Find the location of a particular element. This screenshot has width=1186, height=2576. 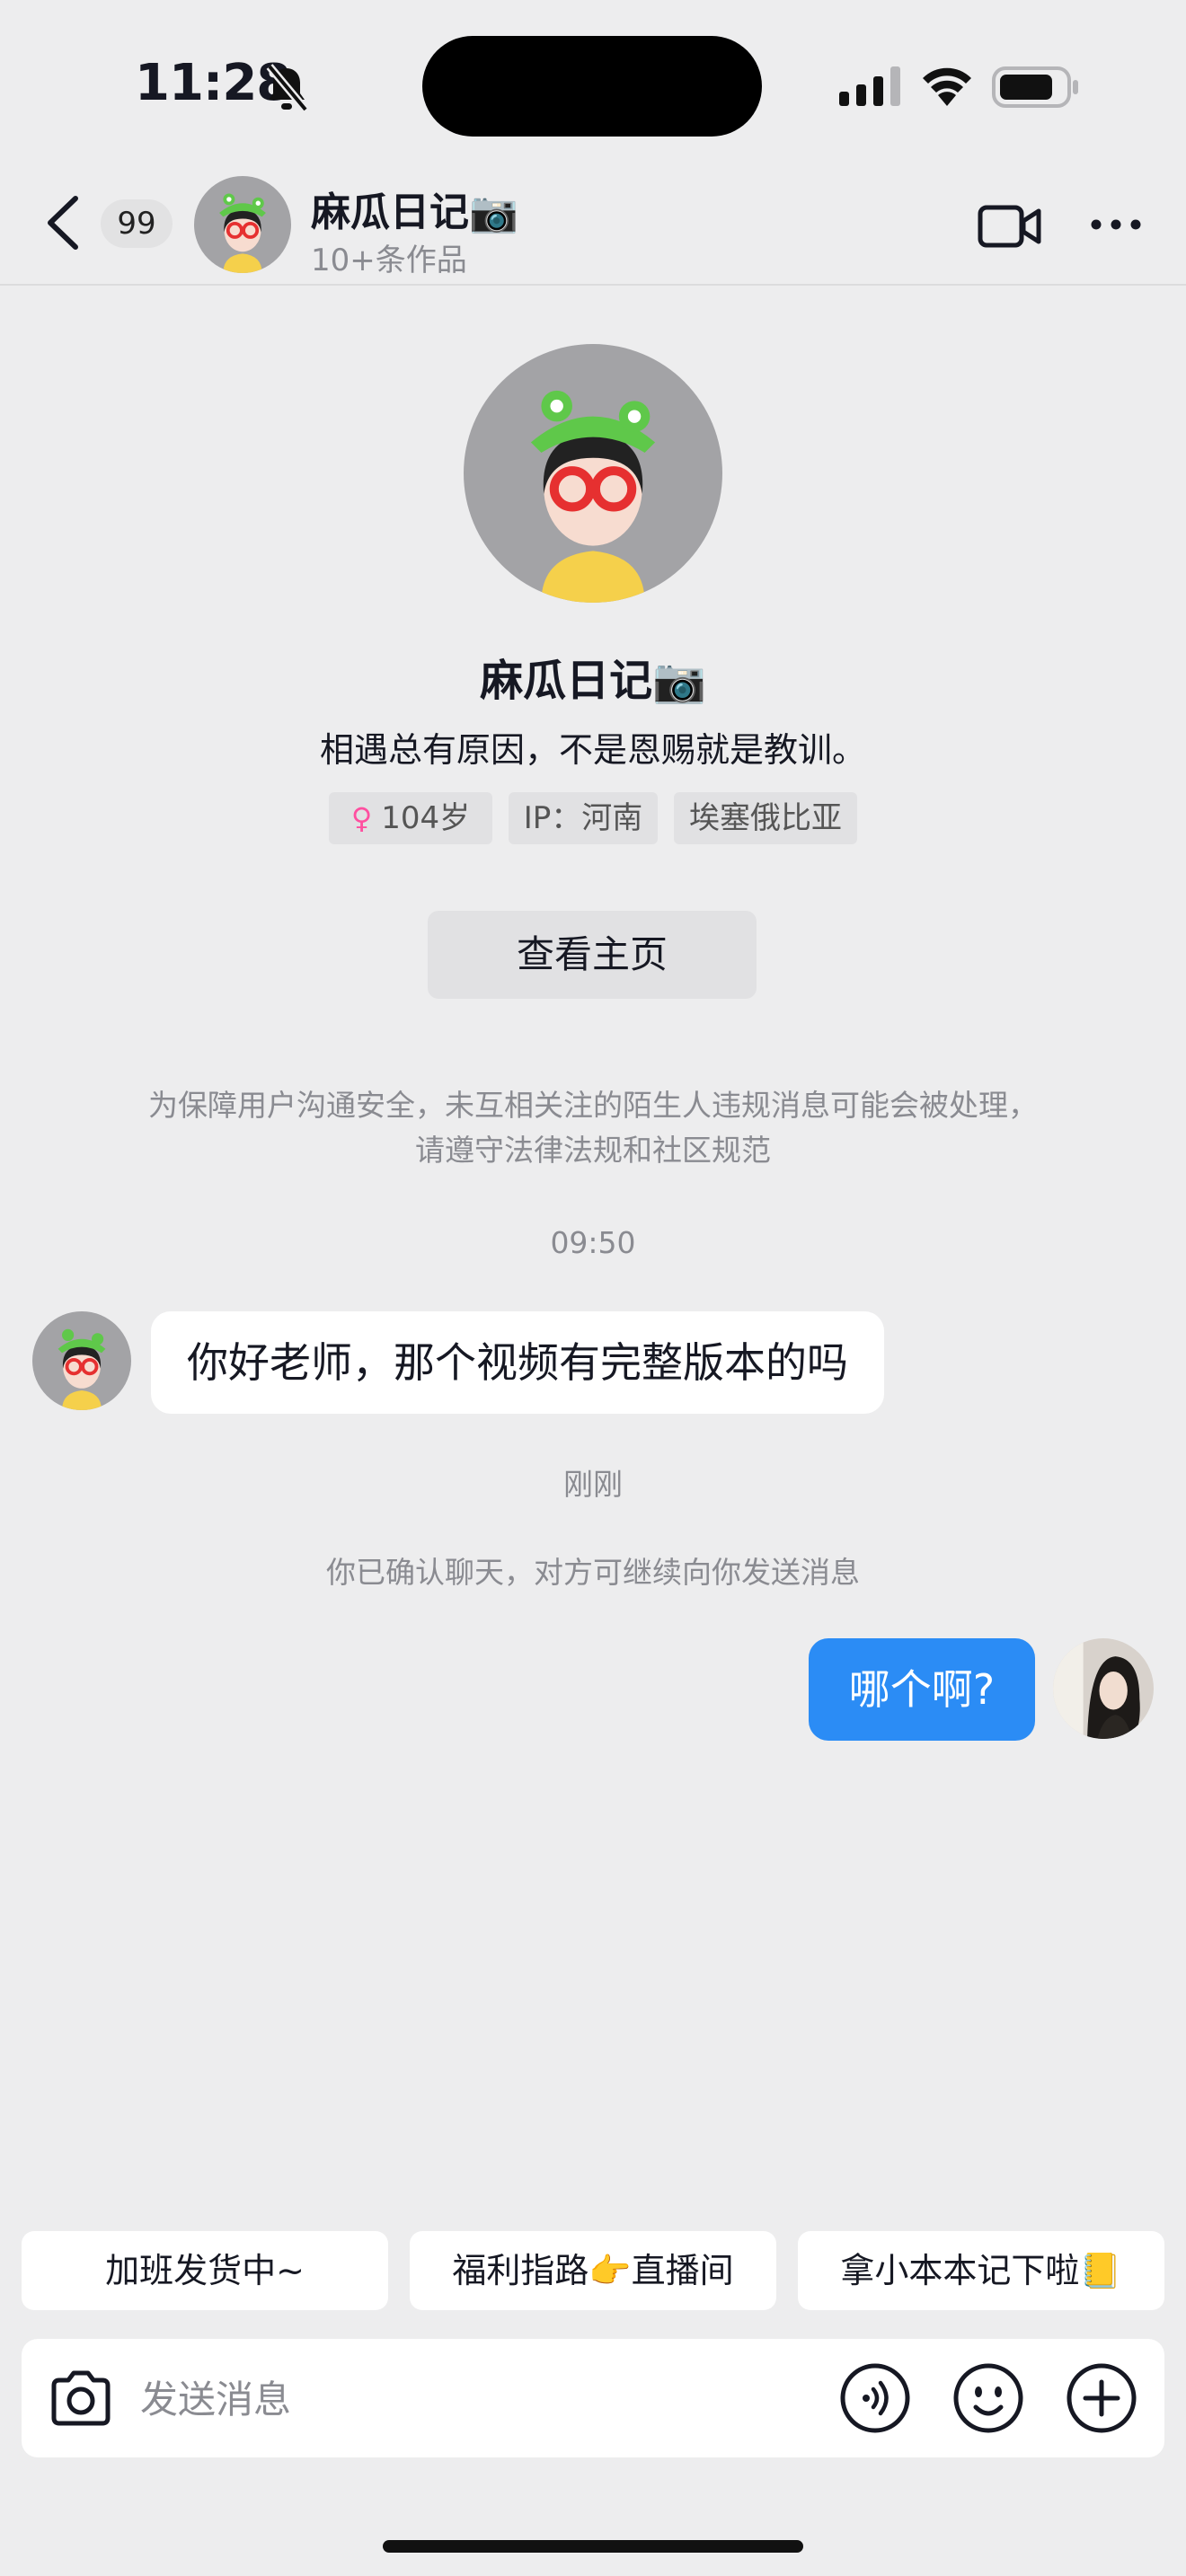

voice-icon is located at coordinates (875, 2398).